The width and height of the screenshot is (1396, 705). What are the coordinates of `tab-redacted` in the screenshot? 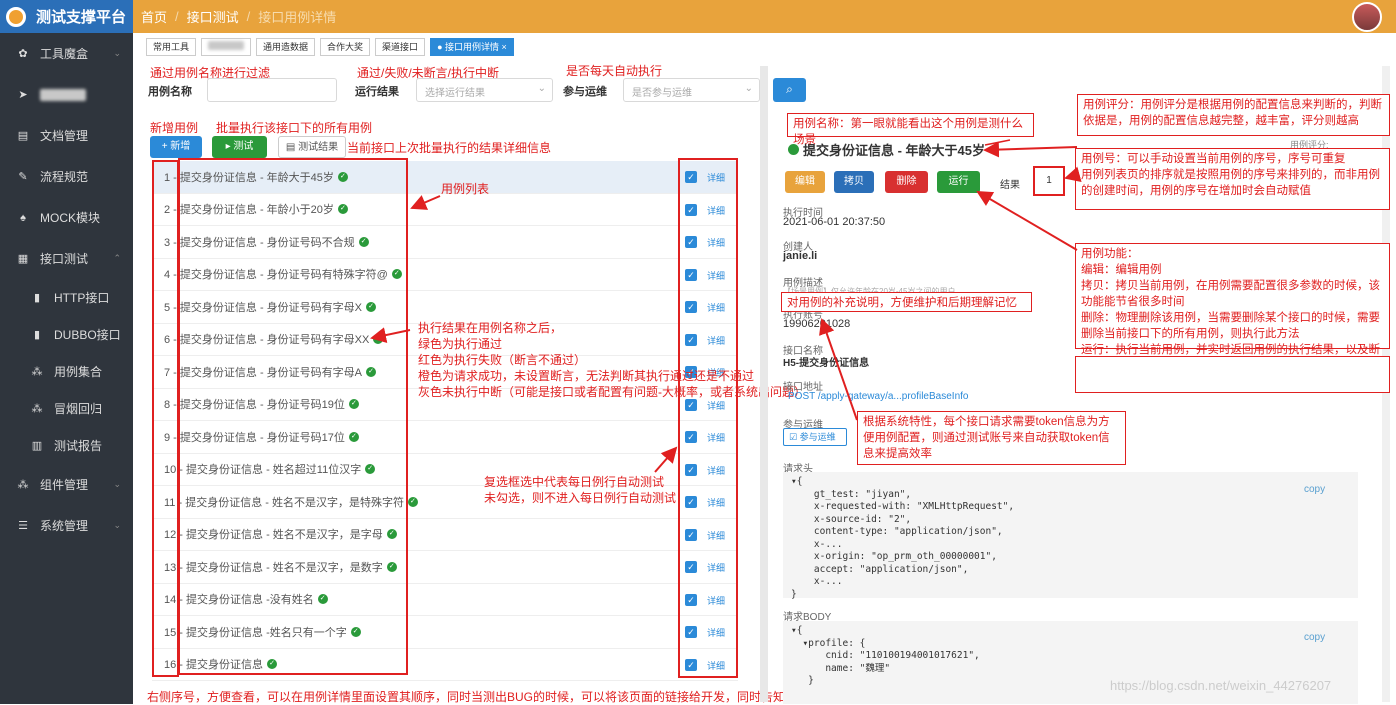 It's located at (226, 47).